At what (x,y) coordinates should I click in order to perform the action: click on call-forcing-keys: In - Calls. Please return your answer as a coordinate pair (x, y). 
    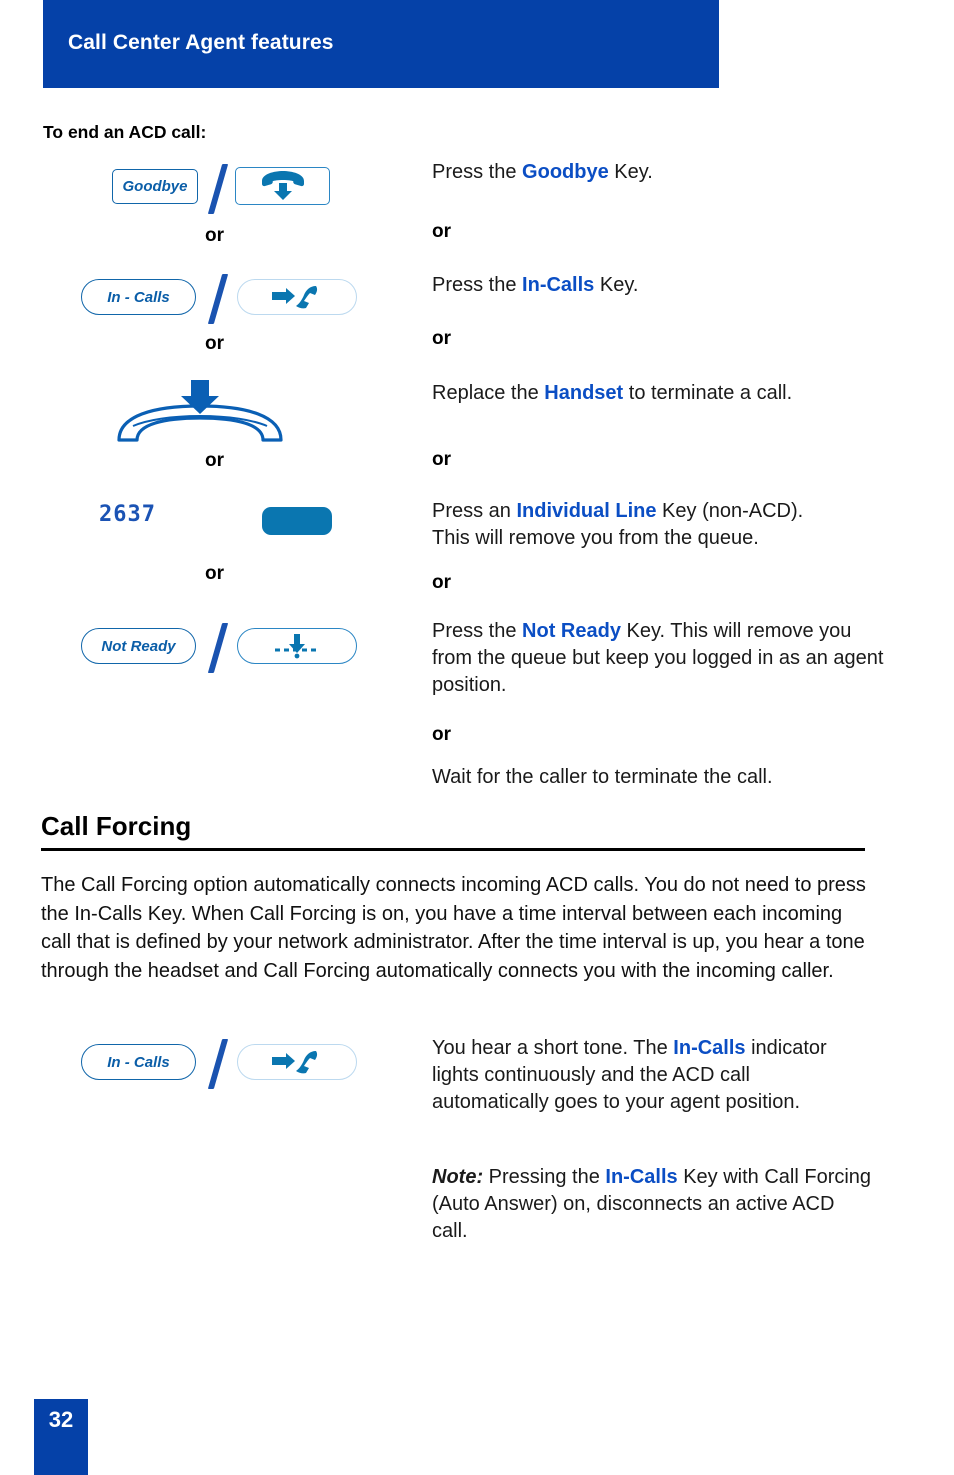
    Looking at the image, I should click on (233, 1064).